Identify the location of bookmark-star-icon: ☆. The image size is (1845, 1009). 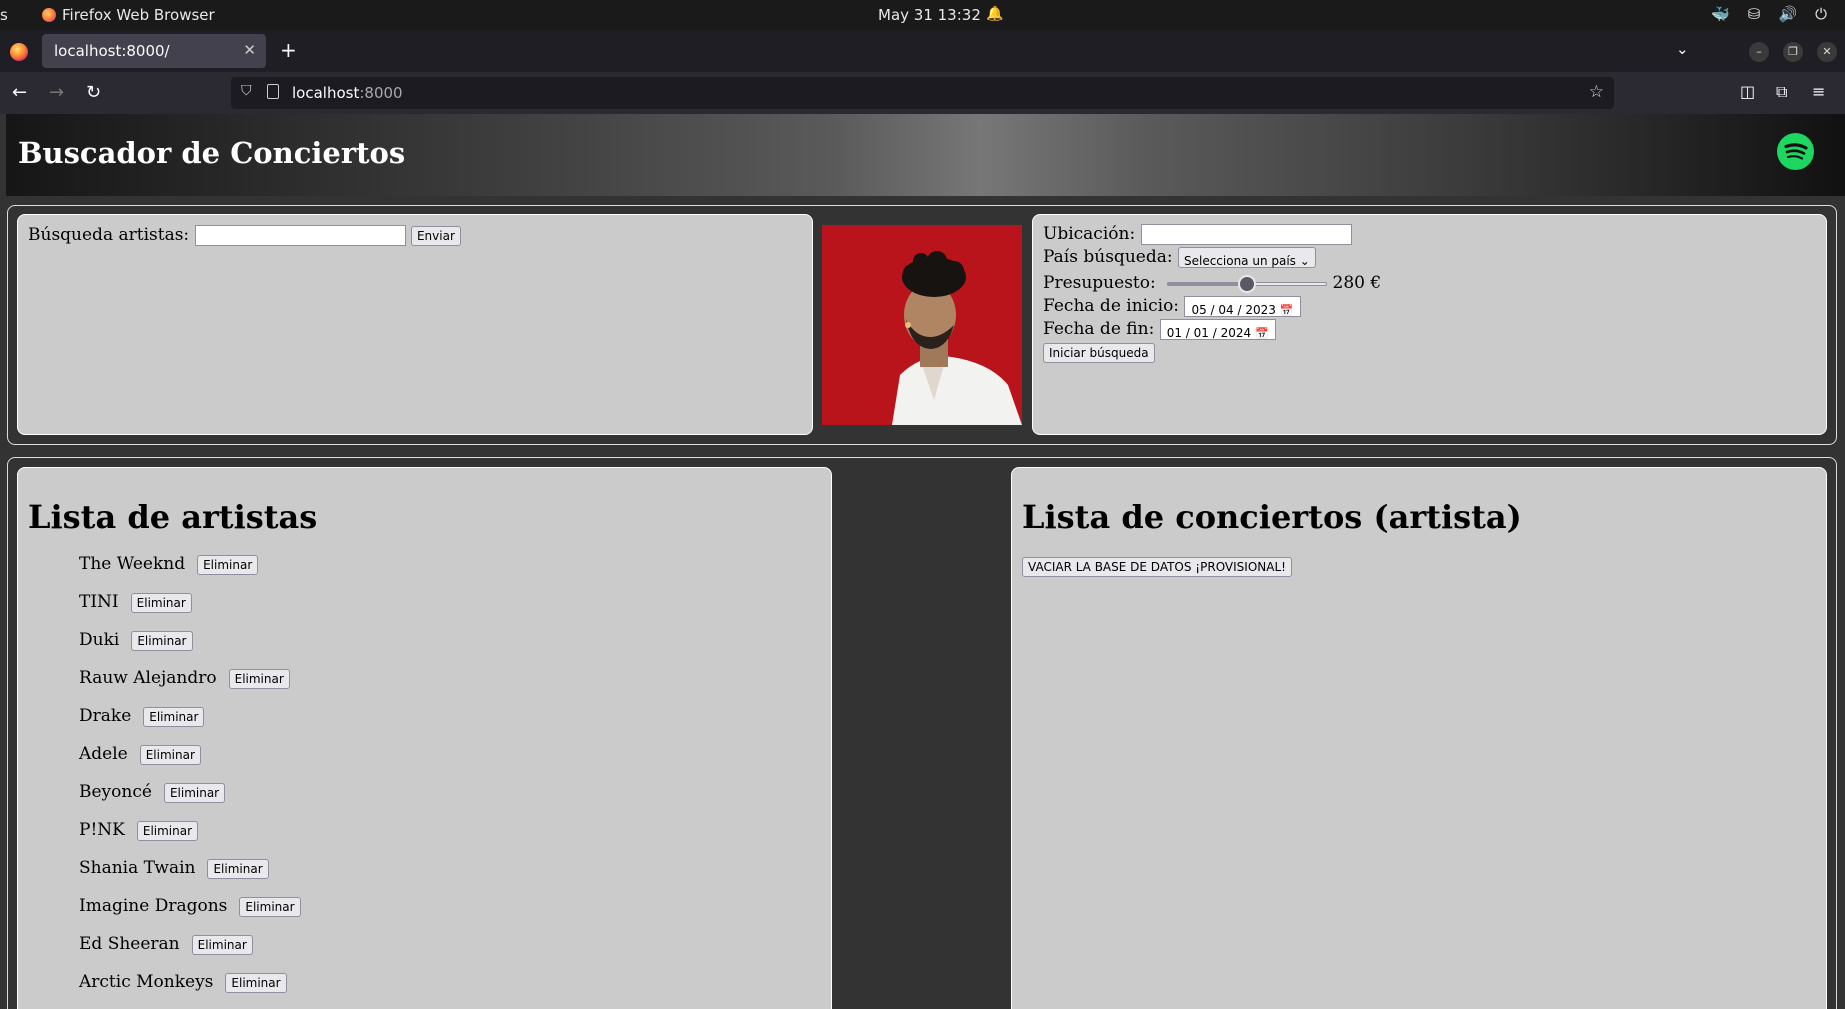
(1596, 92).